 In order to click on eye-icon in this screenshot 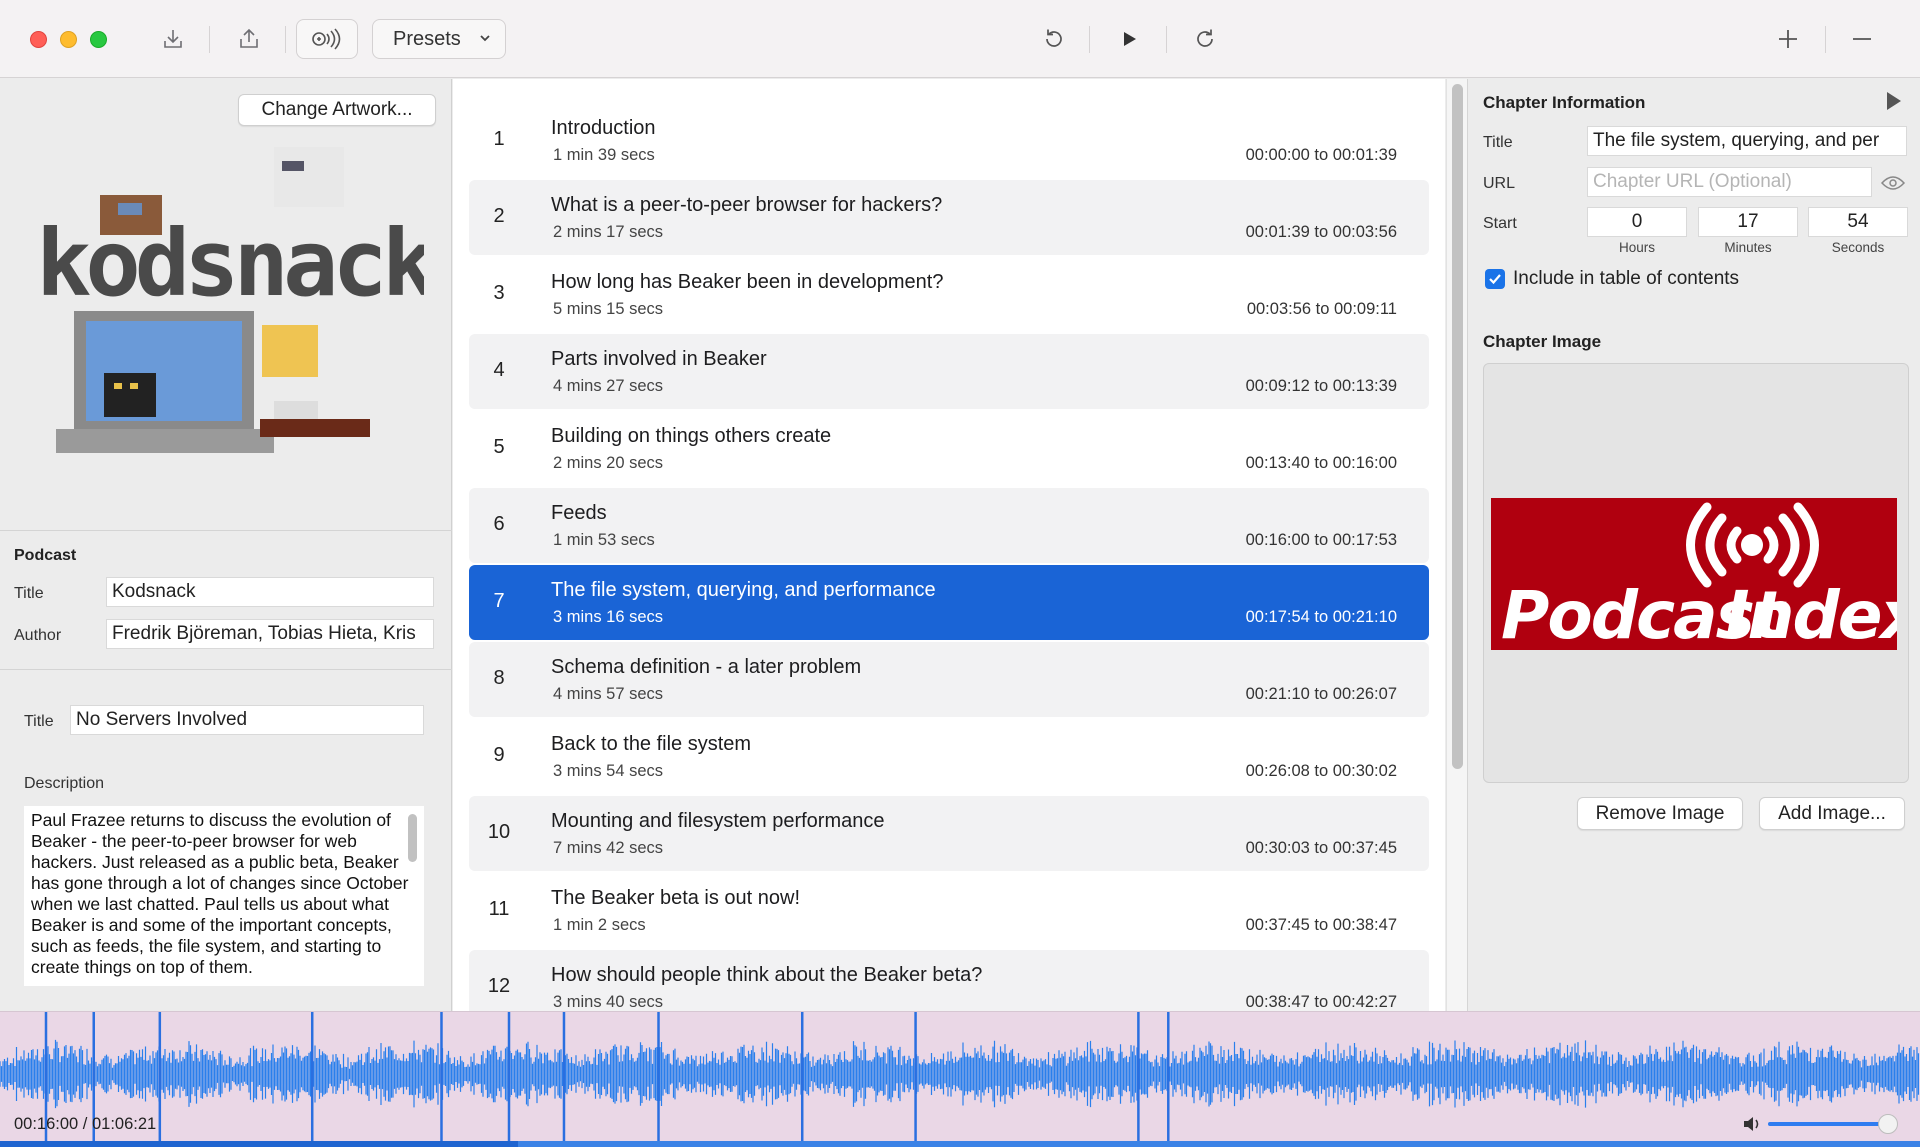, I will do `click(1893, 183)`.